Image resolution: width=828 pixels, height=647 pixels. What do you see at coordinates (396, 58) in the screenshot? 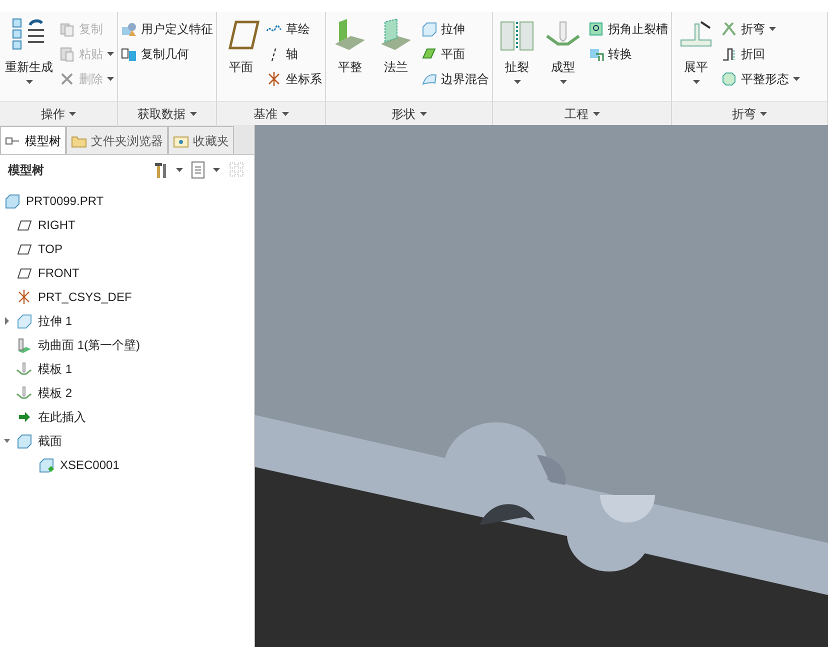
I see `ribbon-large-button: 法兰` at bounding box center [396, 58].